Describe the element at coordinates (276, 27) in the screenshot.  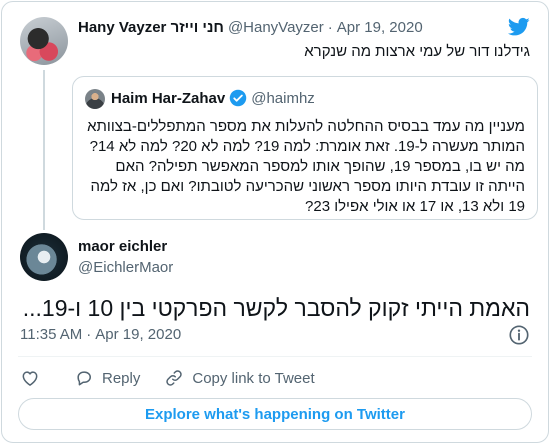
I see `parent-handle: @HanyVayzer` at that location.